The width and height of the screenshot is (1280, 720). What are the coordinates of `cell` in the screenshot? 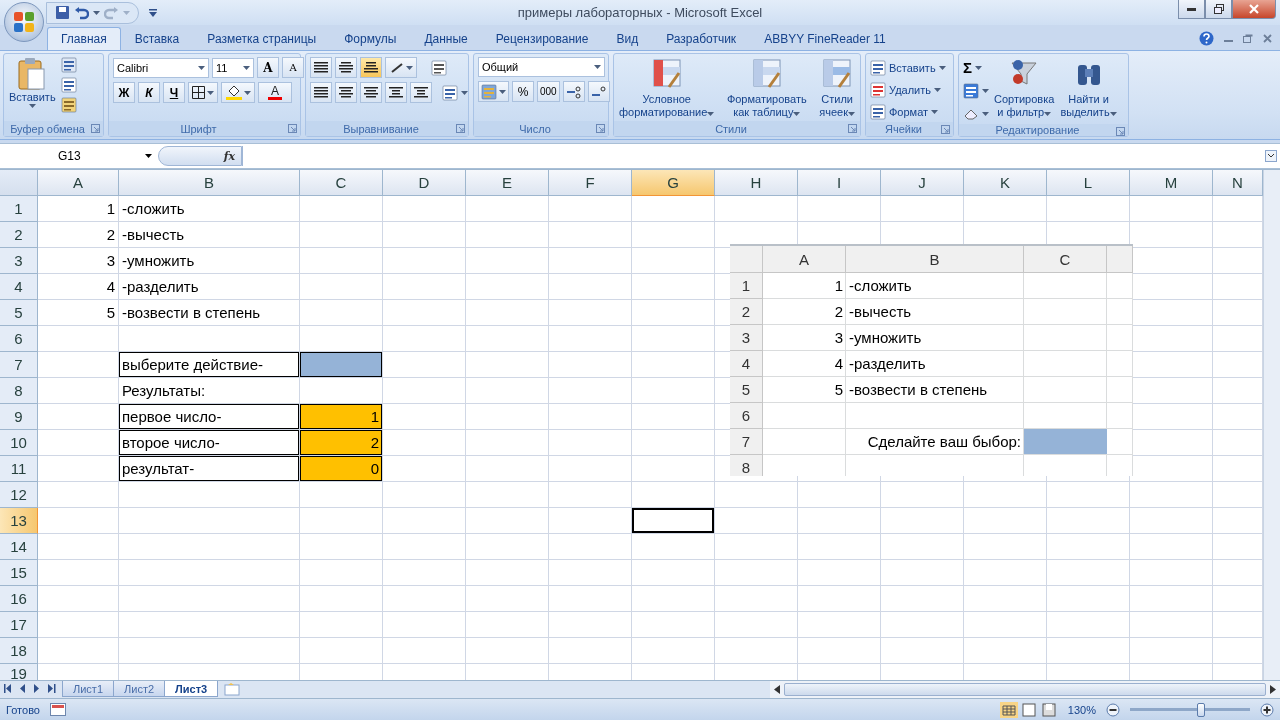 It's located at (341, 365).